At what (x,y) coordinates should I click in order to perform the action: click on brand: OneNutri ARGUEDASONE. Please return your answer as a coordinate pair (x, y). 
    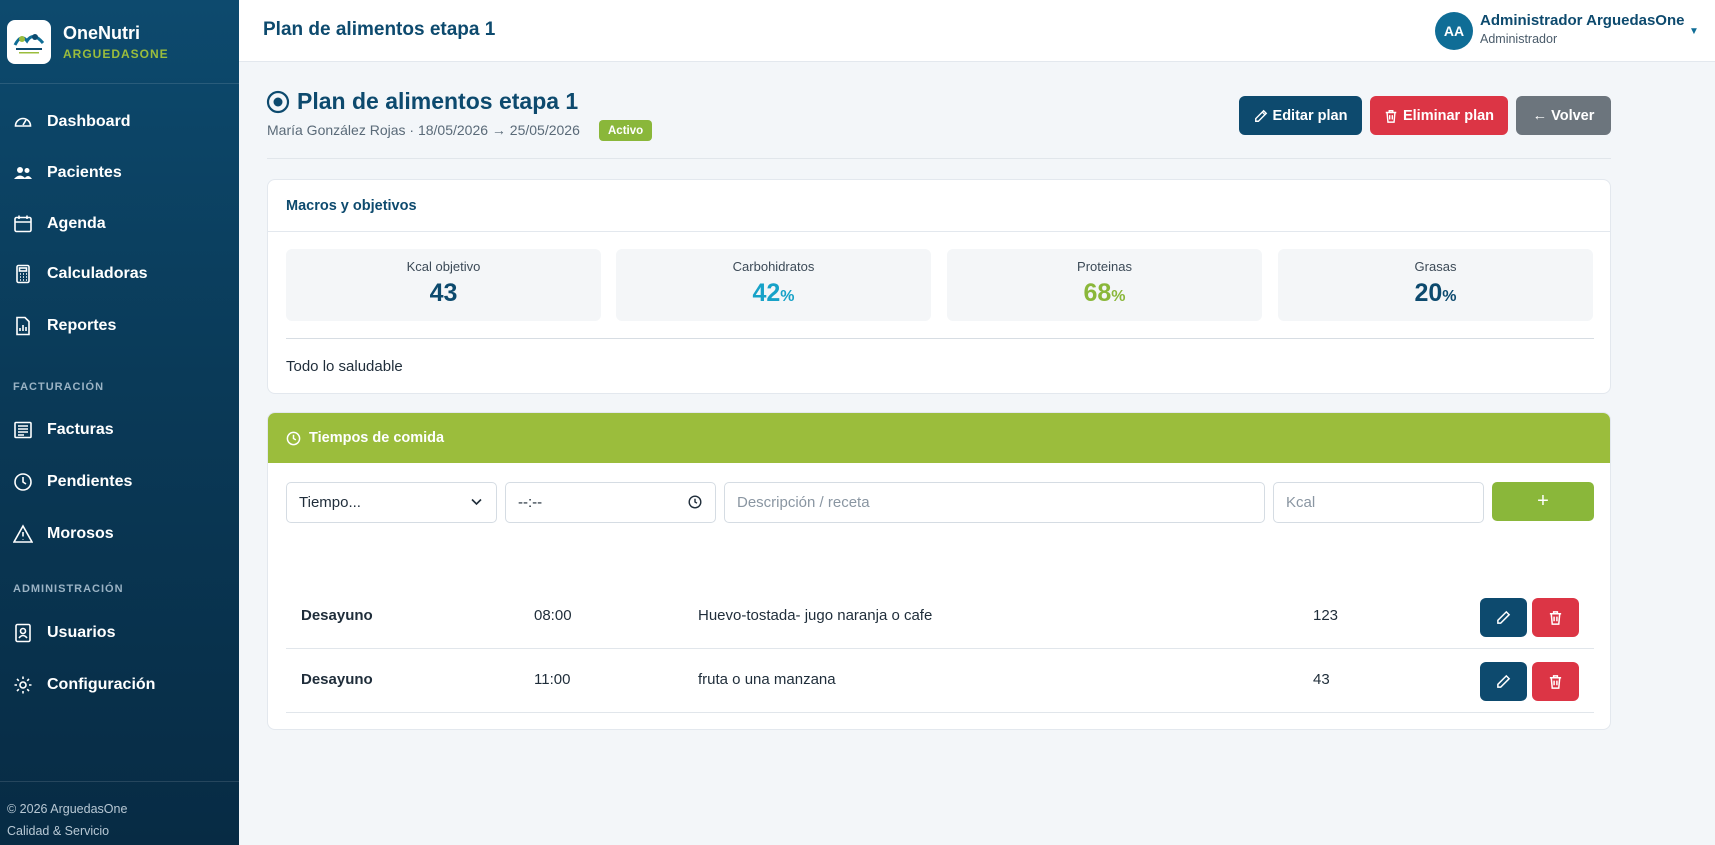
    Looking at the image, I should click on (119, 42).